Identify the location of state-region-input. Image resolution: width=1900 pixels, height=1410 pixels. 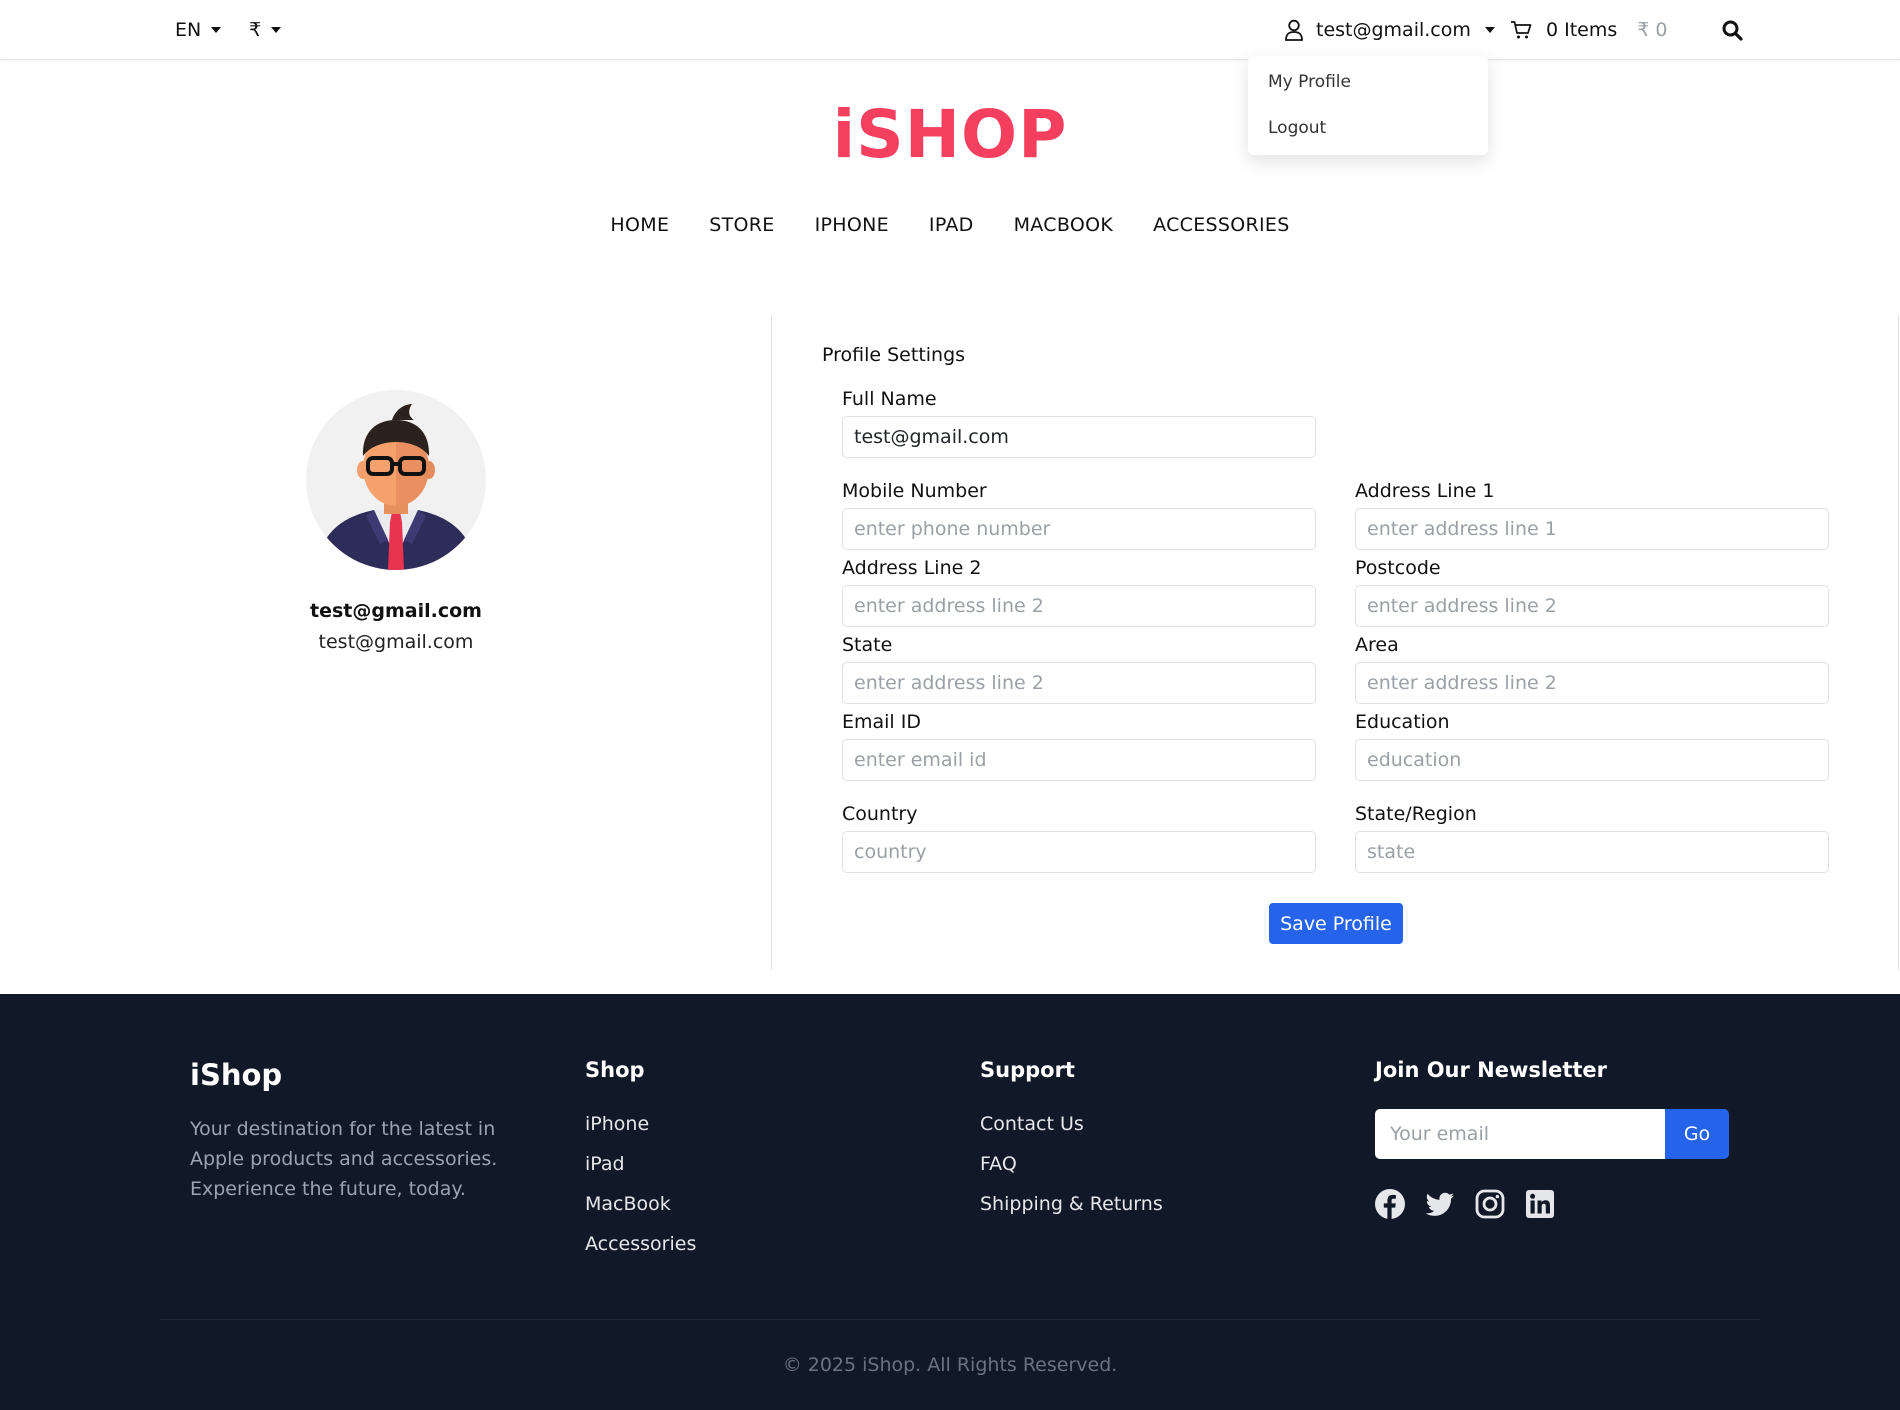
(1592, 852).